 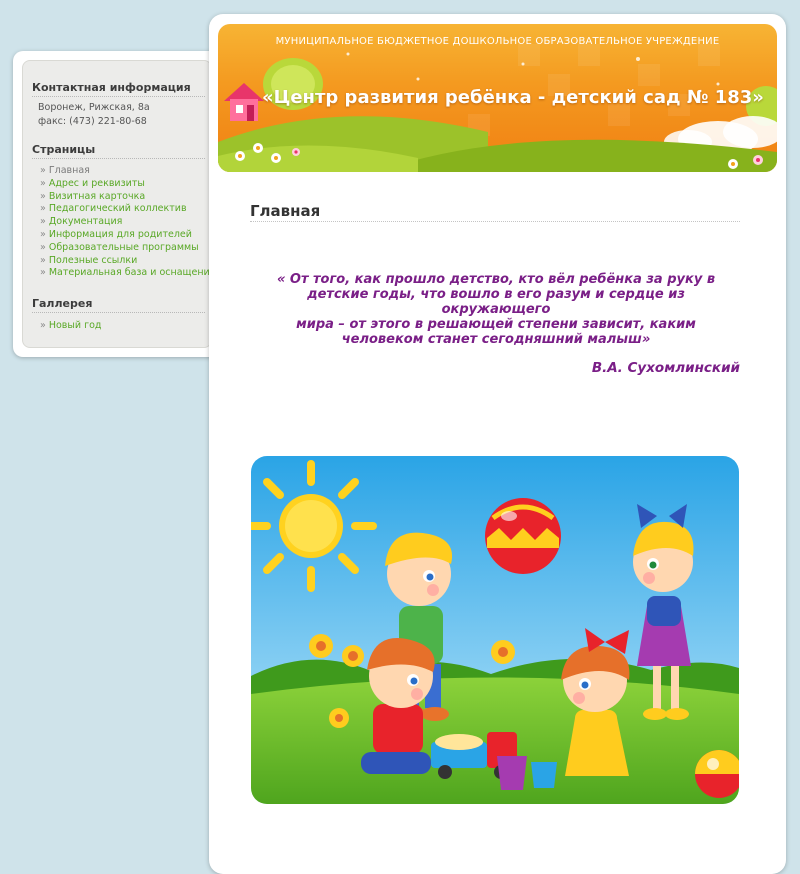 What do you see at coordinates (92, 121) in the screenshot?
I see `contacts-fax: факс: (473) 221-80-68` at bounding box center [92, 121].